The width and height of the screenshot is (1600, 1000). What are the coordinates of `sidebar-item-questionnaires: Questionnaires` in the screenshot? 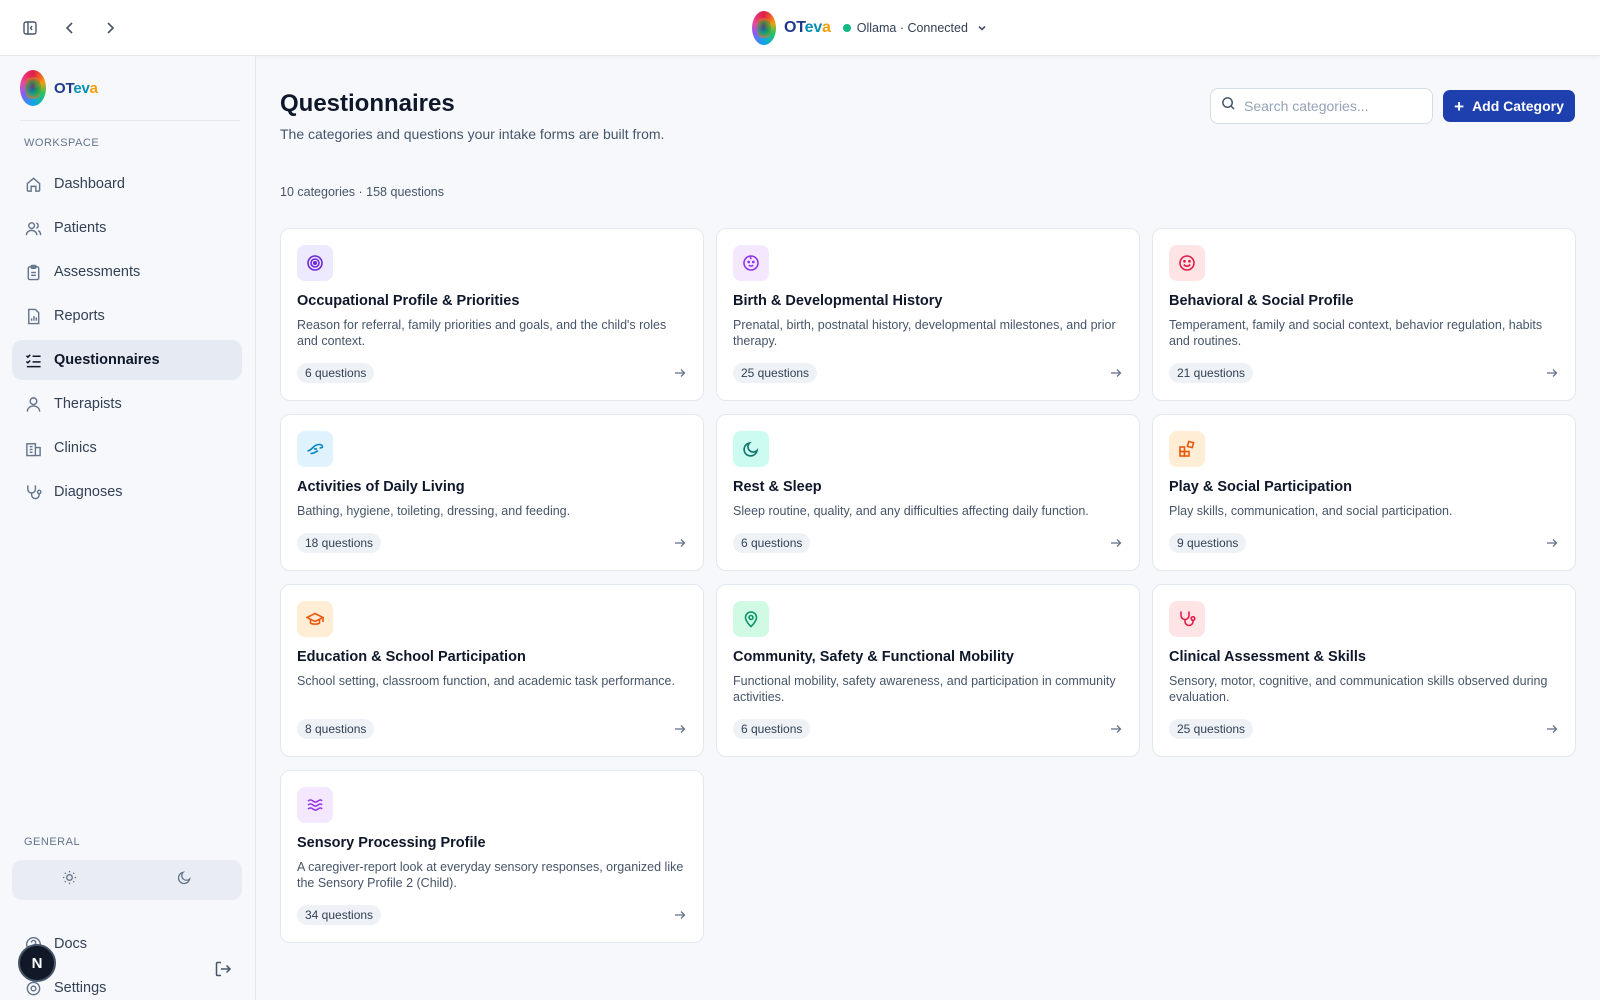 It's located at (127, 360).